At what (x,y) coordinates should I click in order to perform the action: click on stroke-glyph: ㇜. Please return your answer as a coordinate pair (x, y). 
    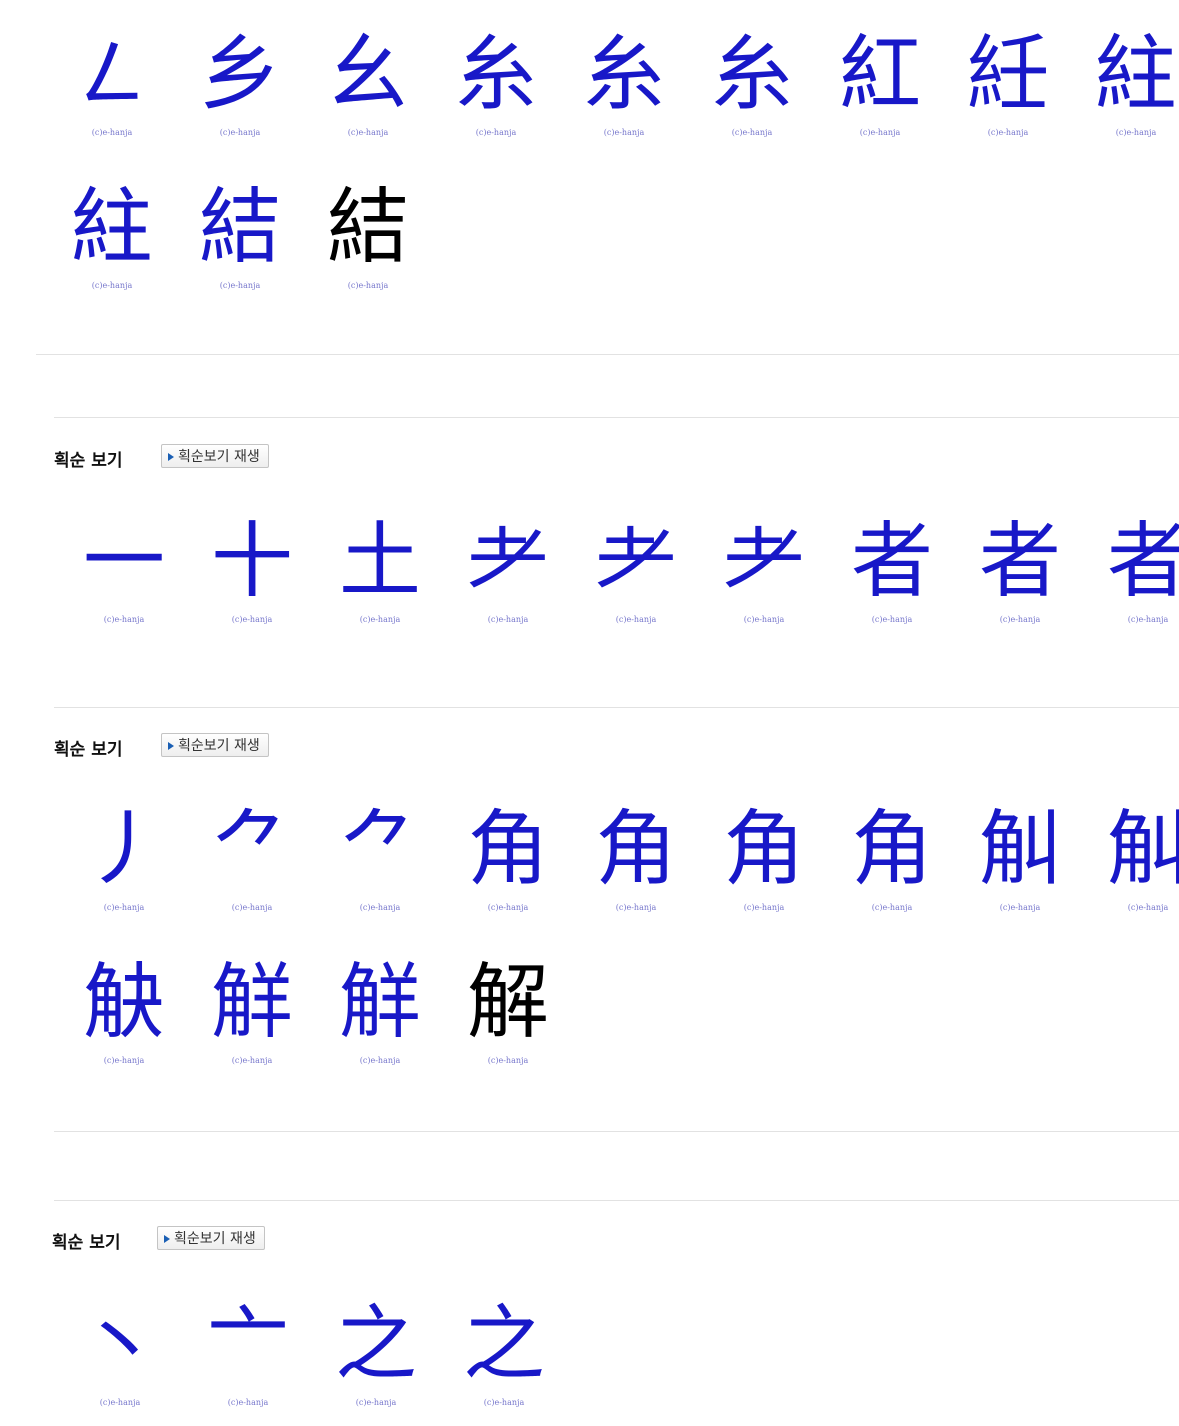
    Looking at the image, I should click on (111, 74).